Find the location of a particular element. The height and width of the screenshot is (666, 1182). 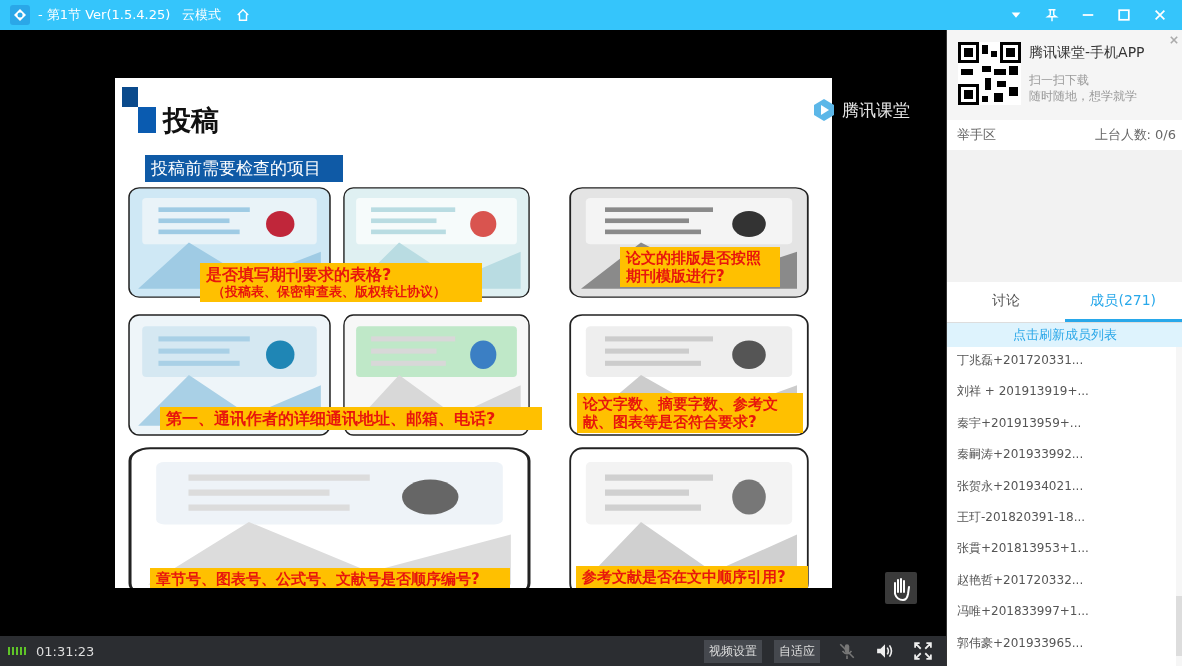

logo-text: 腾讯课堂 is located at coordinates (876, 110).